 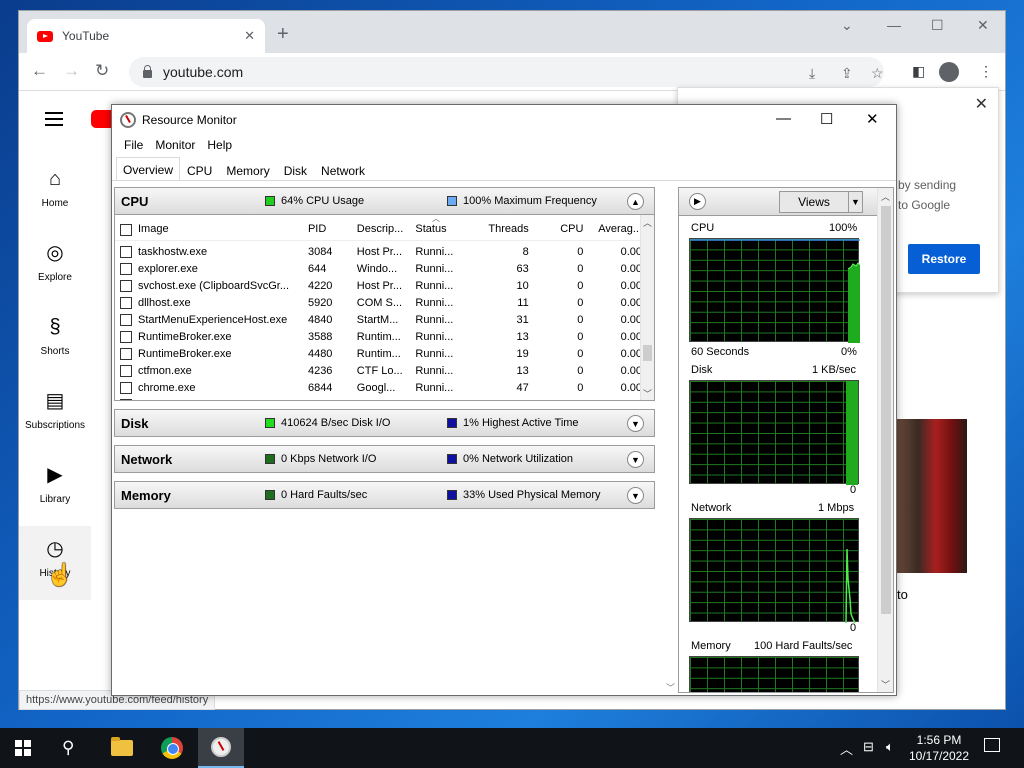 I want to click on table-row: dllhost.exe 5920 COM S... Runni... 11 0 0.00, so click(x=378, y=302).